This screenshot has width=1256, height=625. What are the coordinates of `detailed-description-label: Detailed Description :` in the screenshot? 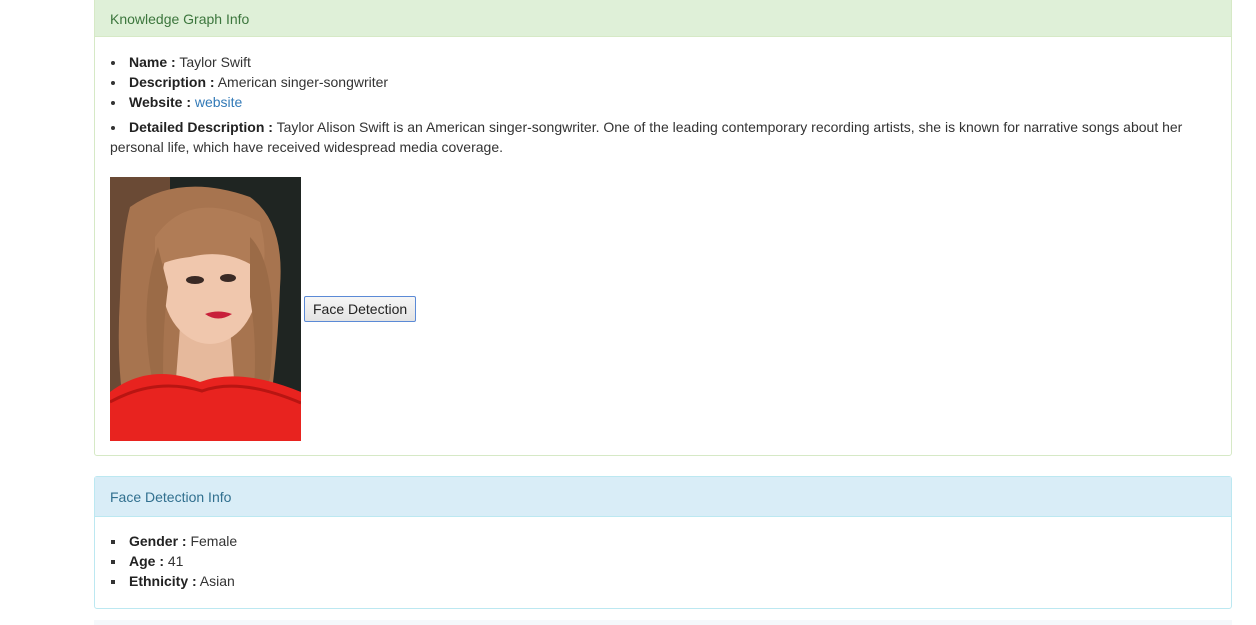 It's located at (201, 127).